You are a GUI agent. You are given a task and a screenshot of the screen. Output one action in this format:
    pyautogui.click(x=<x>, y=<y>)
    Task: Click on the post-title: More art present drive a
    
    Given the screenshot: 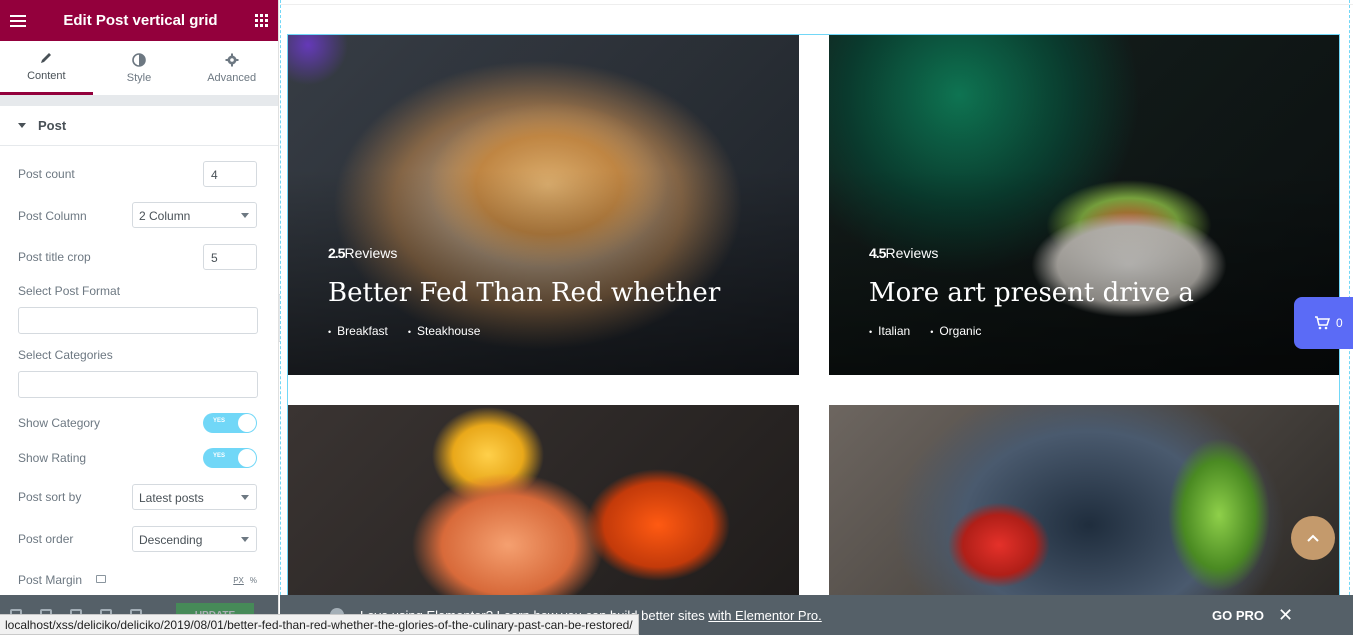 What is the action you would take?
    pyautogui.click(x=1031, y=293)
    